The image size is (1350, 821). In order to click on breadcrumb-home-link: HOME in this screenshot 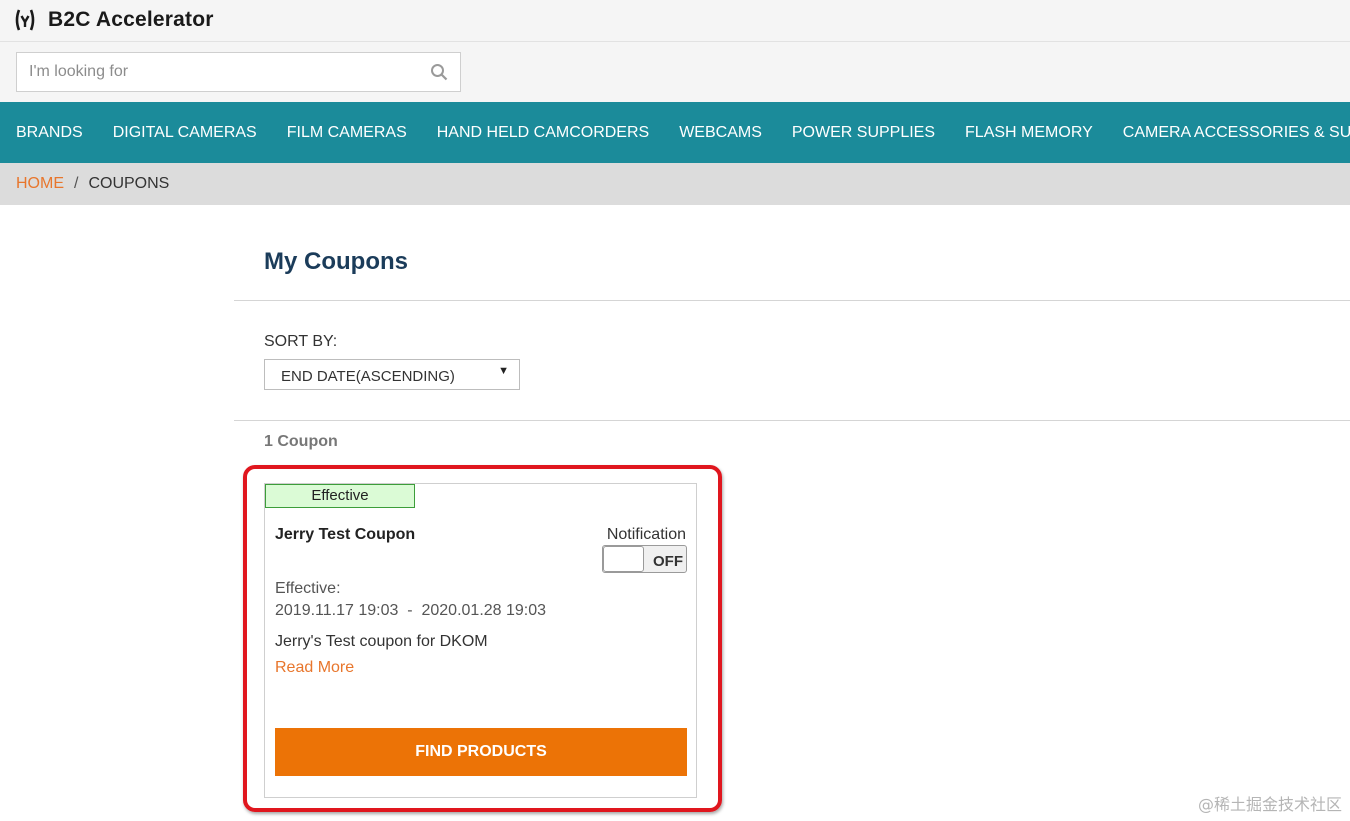, I will do `click(40, 184)`.